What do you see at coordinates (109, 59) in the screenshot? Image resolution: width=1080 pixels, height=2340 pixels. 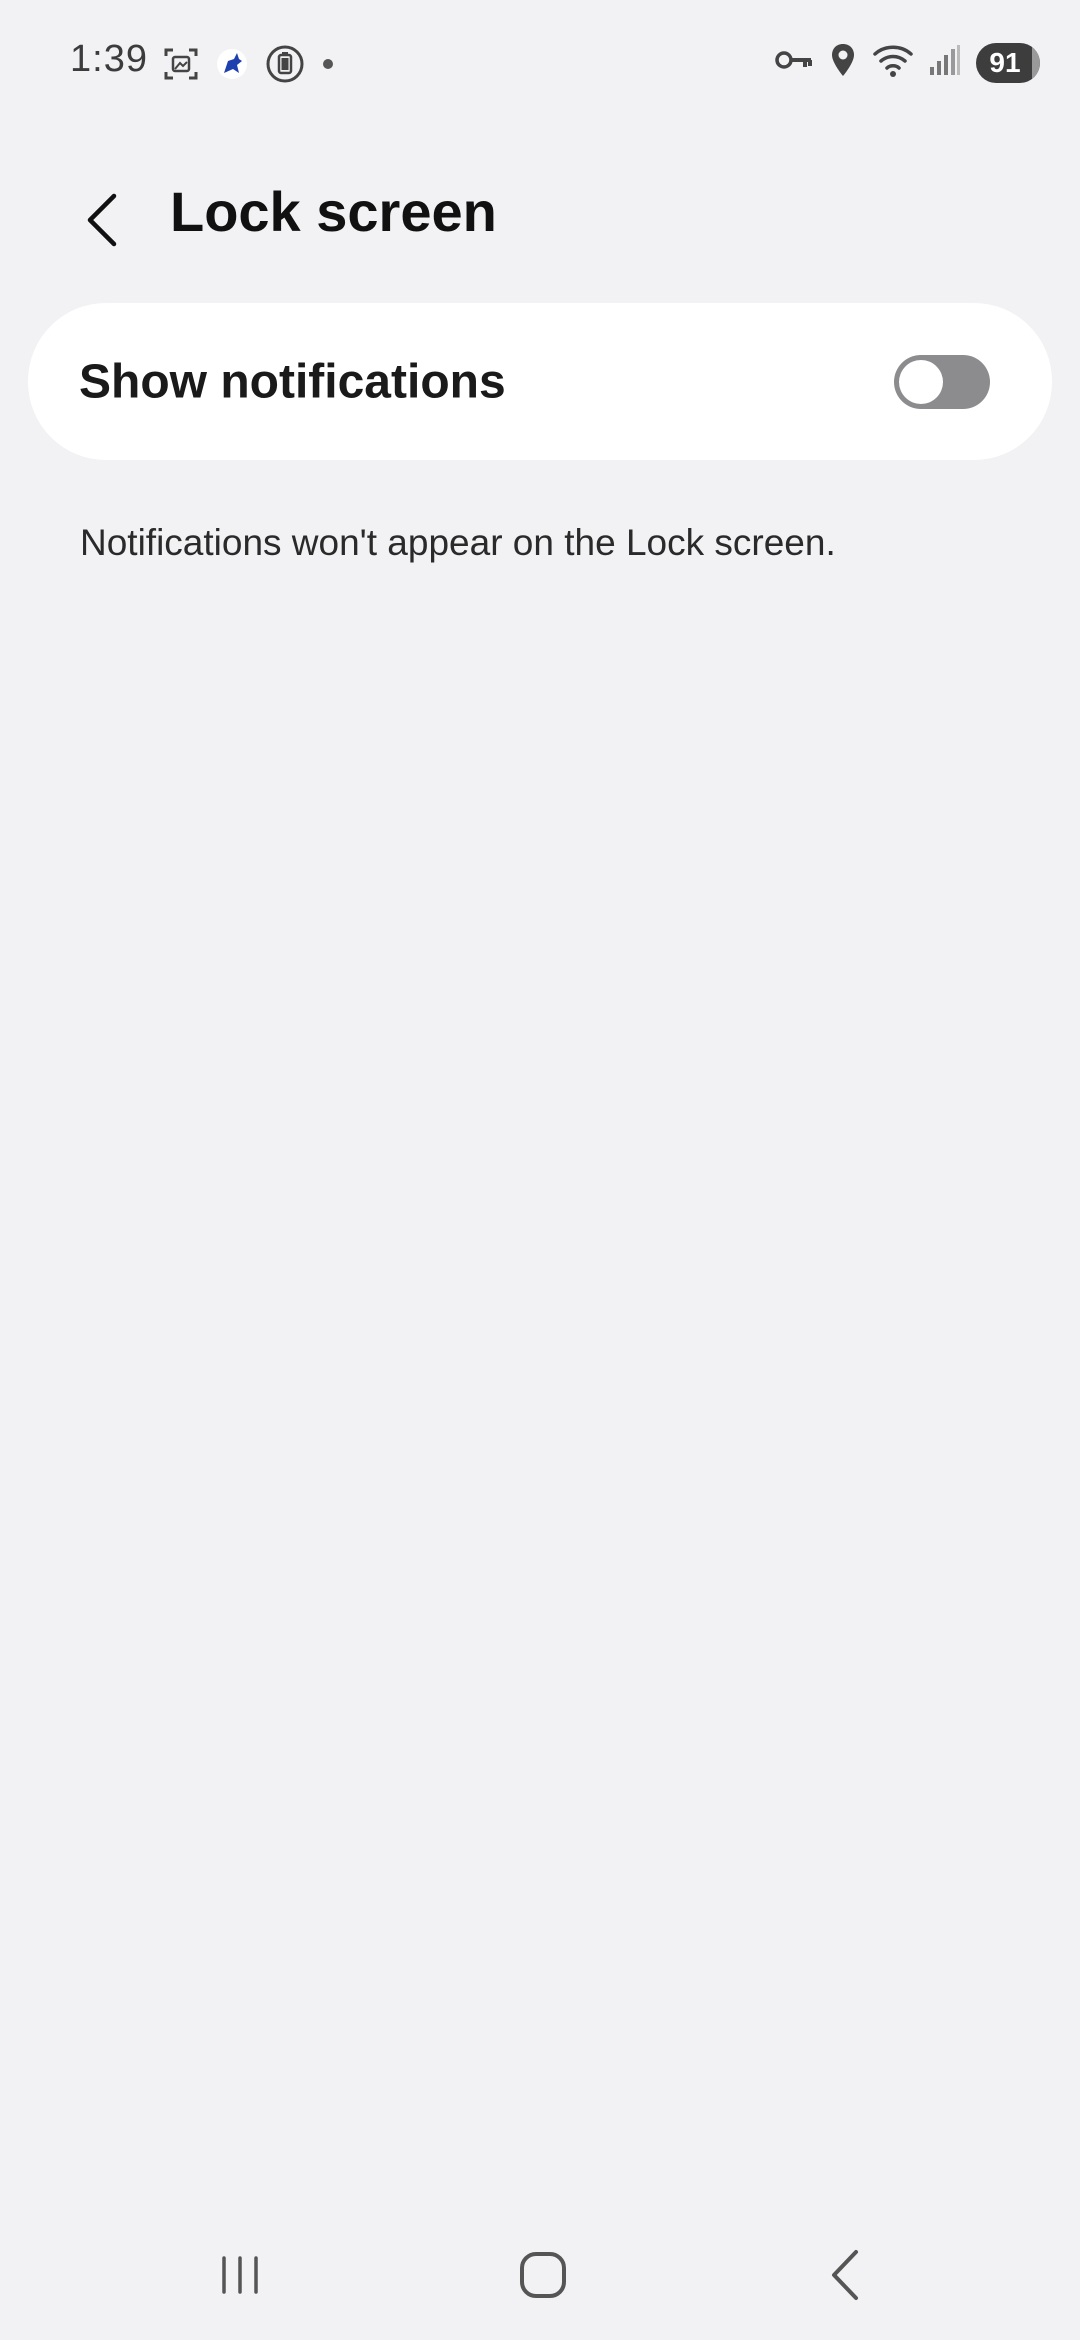 I see `status-time: 1:39` at bounding box center [109, 59].